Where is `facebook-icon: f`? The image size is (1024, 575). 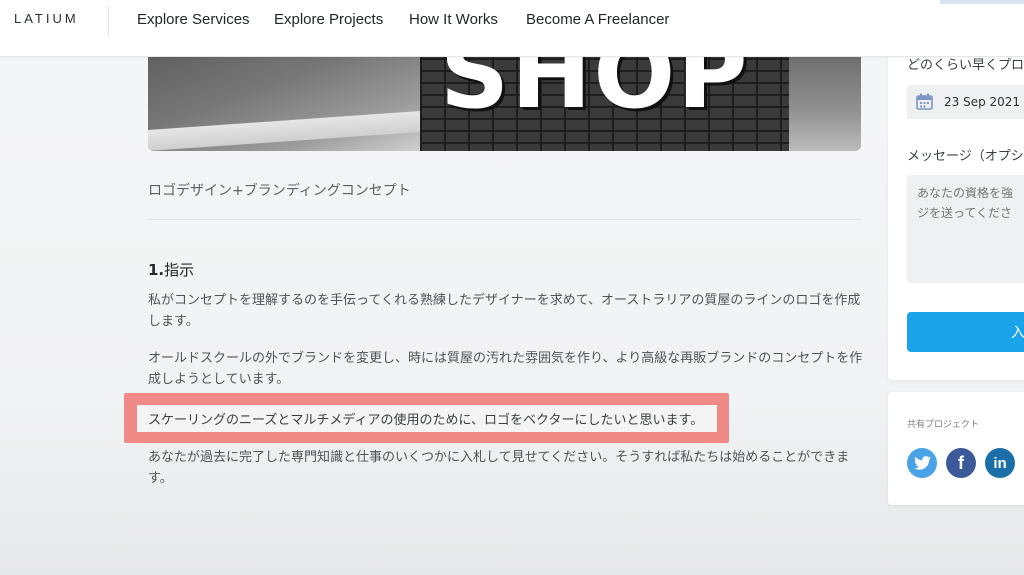 facebook-icon: f is located at coordinates (961, 462).